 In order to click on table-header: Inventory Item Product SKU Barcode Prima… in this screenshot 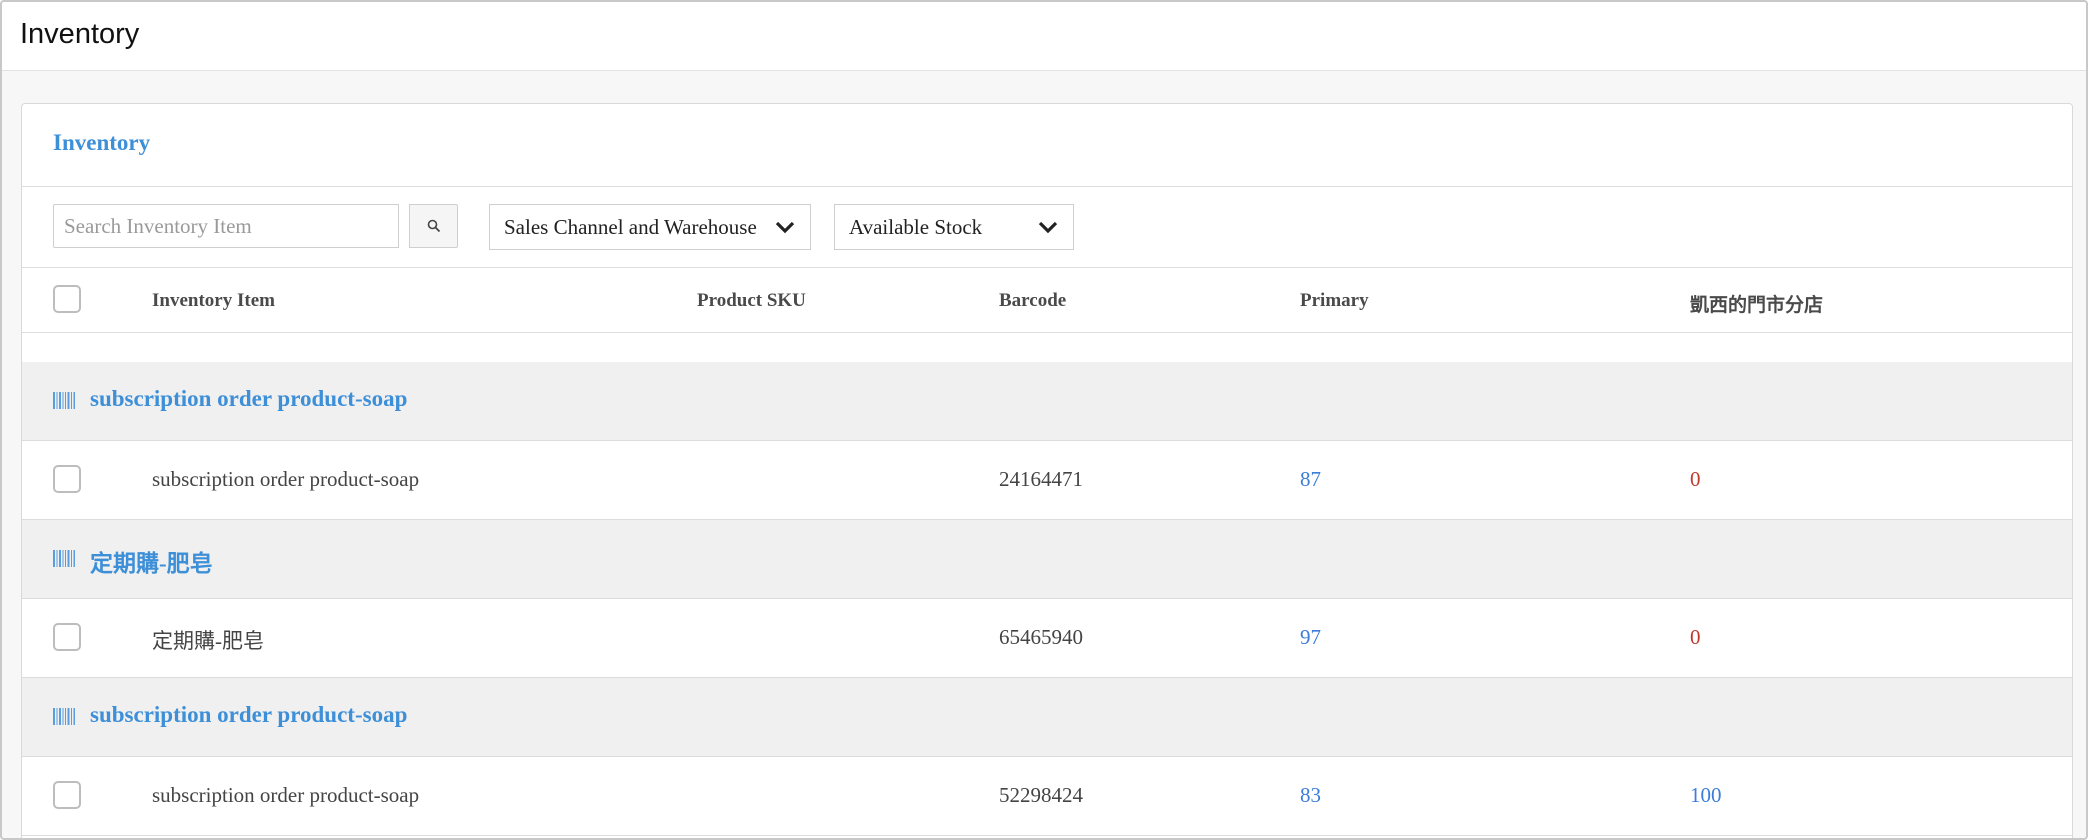, I will do `click(1047, 300)`.